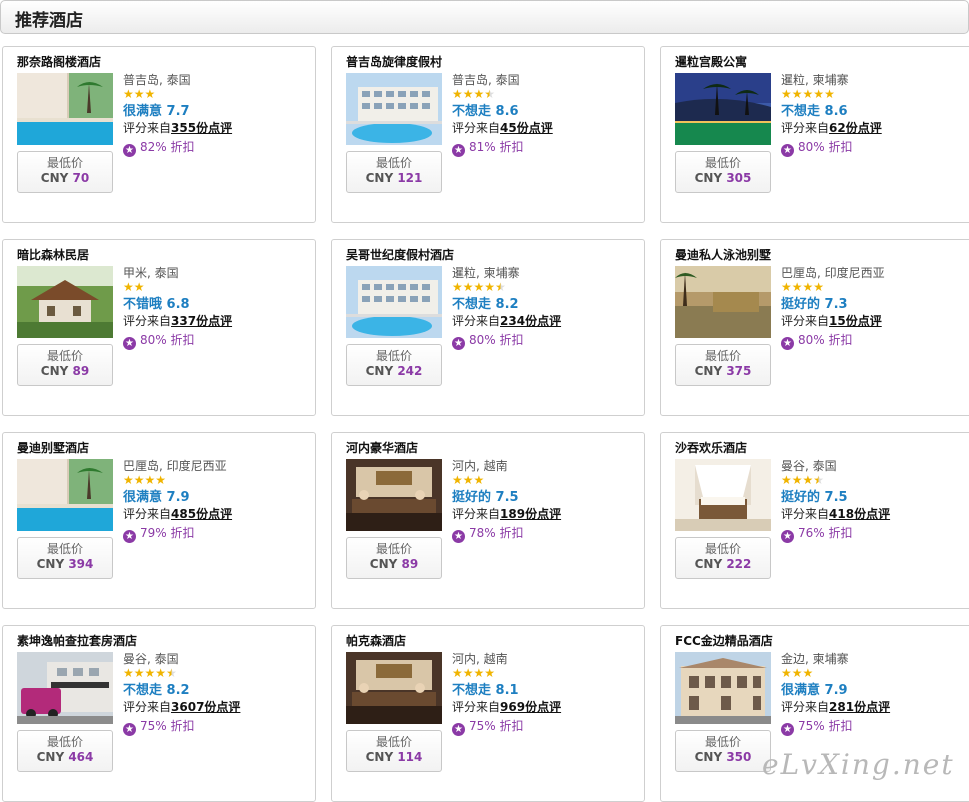  Describe the element at coordinates (147, 707) in the screenshot. I see `review-prefix: 评分来自` at that location.